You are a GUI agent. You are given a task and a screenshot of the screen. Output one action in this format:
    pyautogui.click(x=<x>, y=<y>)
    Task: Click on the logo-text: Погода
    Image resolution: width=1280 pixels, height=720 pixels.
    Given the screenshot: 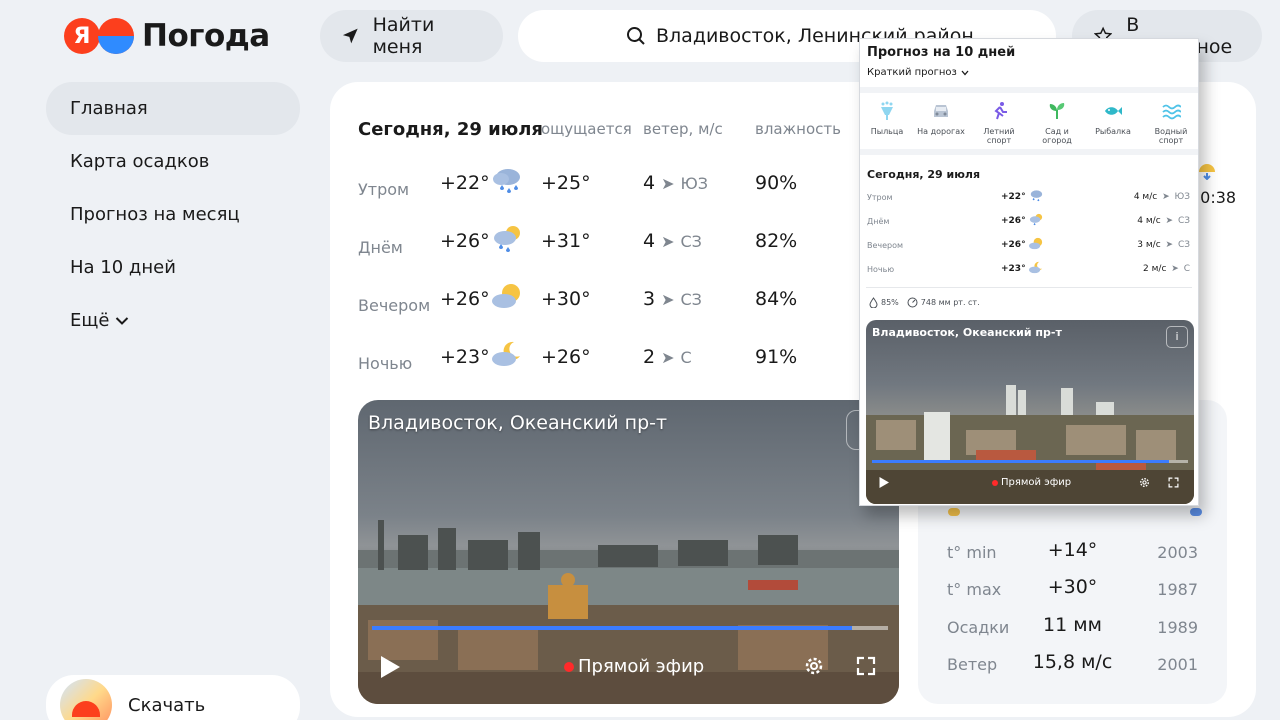 What is the action you would take?
    pyautogui.click(x=206, y=36)
    